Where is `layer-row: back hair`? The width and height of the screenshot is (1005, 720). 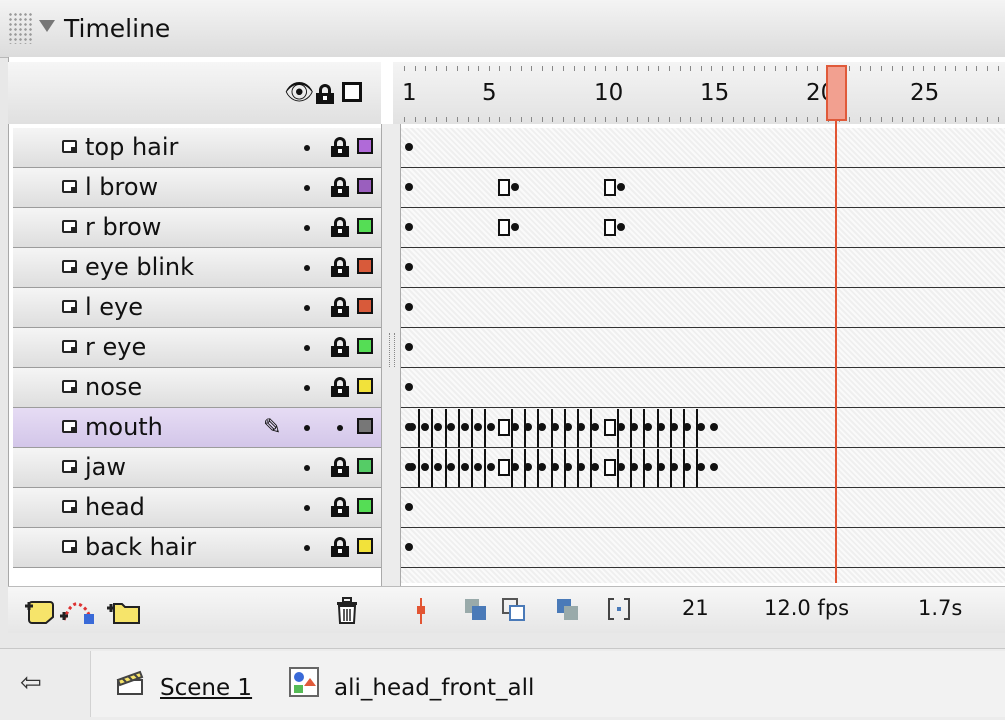 layer-row: back hair is located at coordinates (197, 548).